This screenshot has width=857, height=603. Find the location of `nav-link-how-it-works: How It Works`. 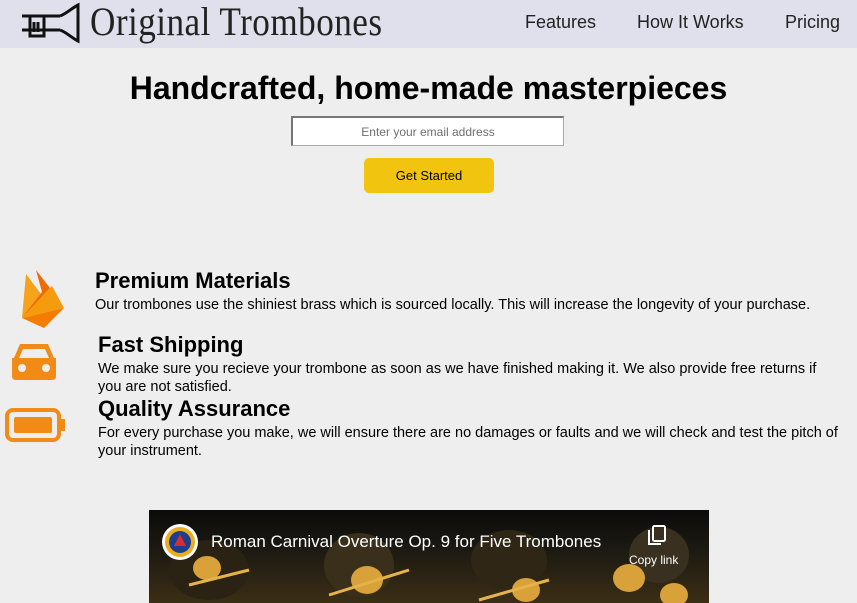

nav-link-how-it-works: How It Works is located at coordinates (690, 22).